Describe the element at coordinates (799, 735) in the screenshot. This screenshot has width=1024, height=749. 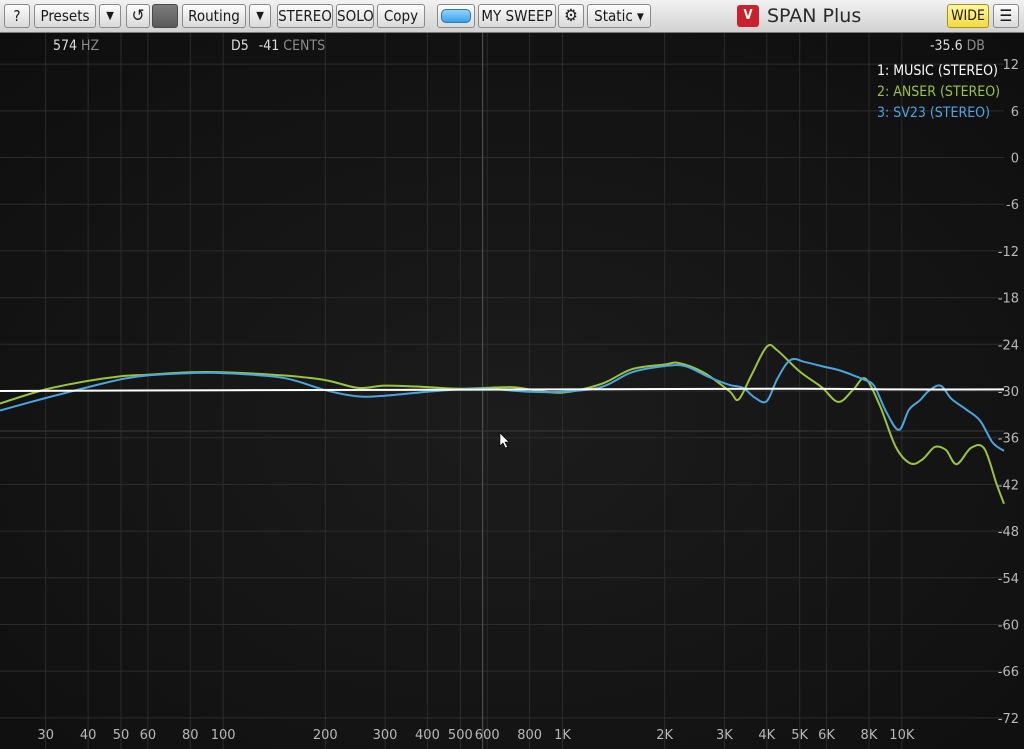
I see `x-tick-label: 5K` at that location.